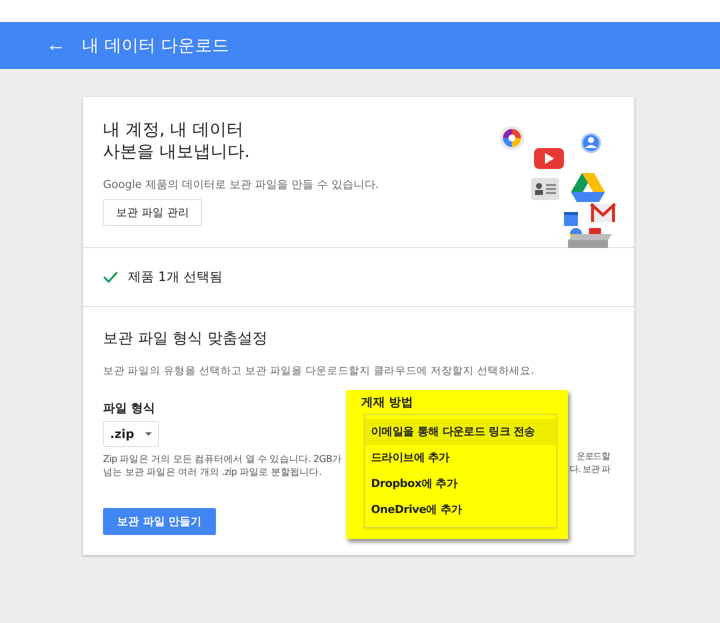  What do you see at coordinates (460, 484) in the screenshot?
I see `menu-item: Dropbox에 추가` at bounding box center [460, 484].